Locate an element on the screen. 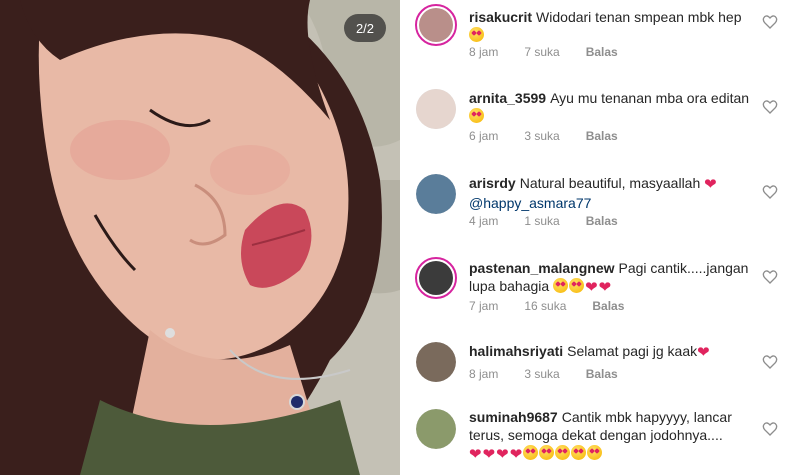 Image resolution: width=800 pixels, height=475 pixels. comment-time: 7 jam is located at coordinates (484, 306).